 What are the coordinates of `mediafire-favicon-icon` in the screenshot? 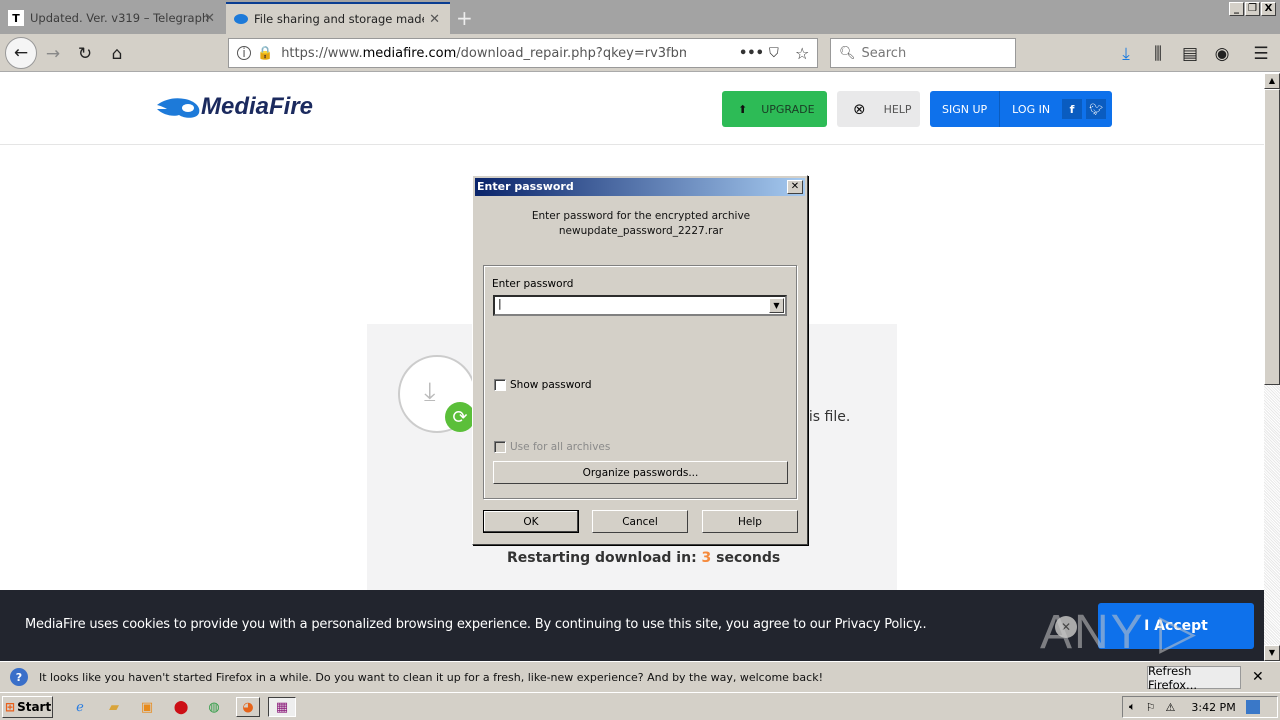 It's located at (241, 19).